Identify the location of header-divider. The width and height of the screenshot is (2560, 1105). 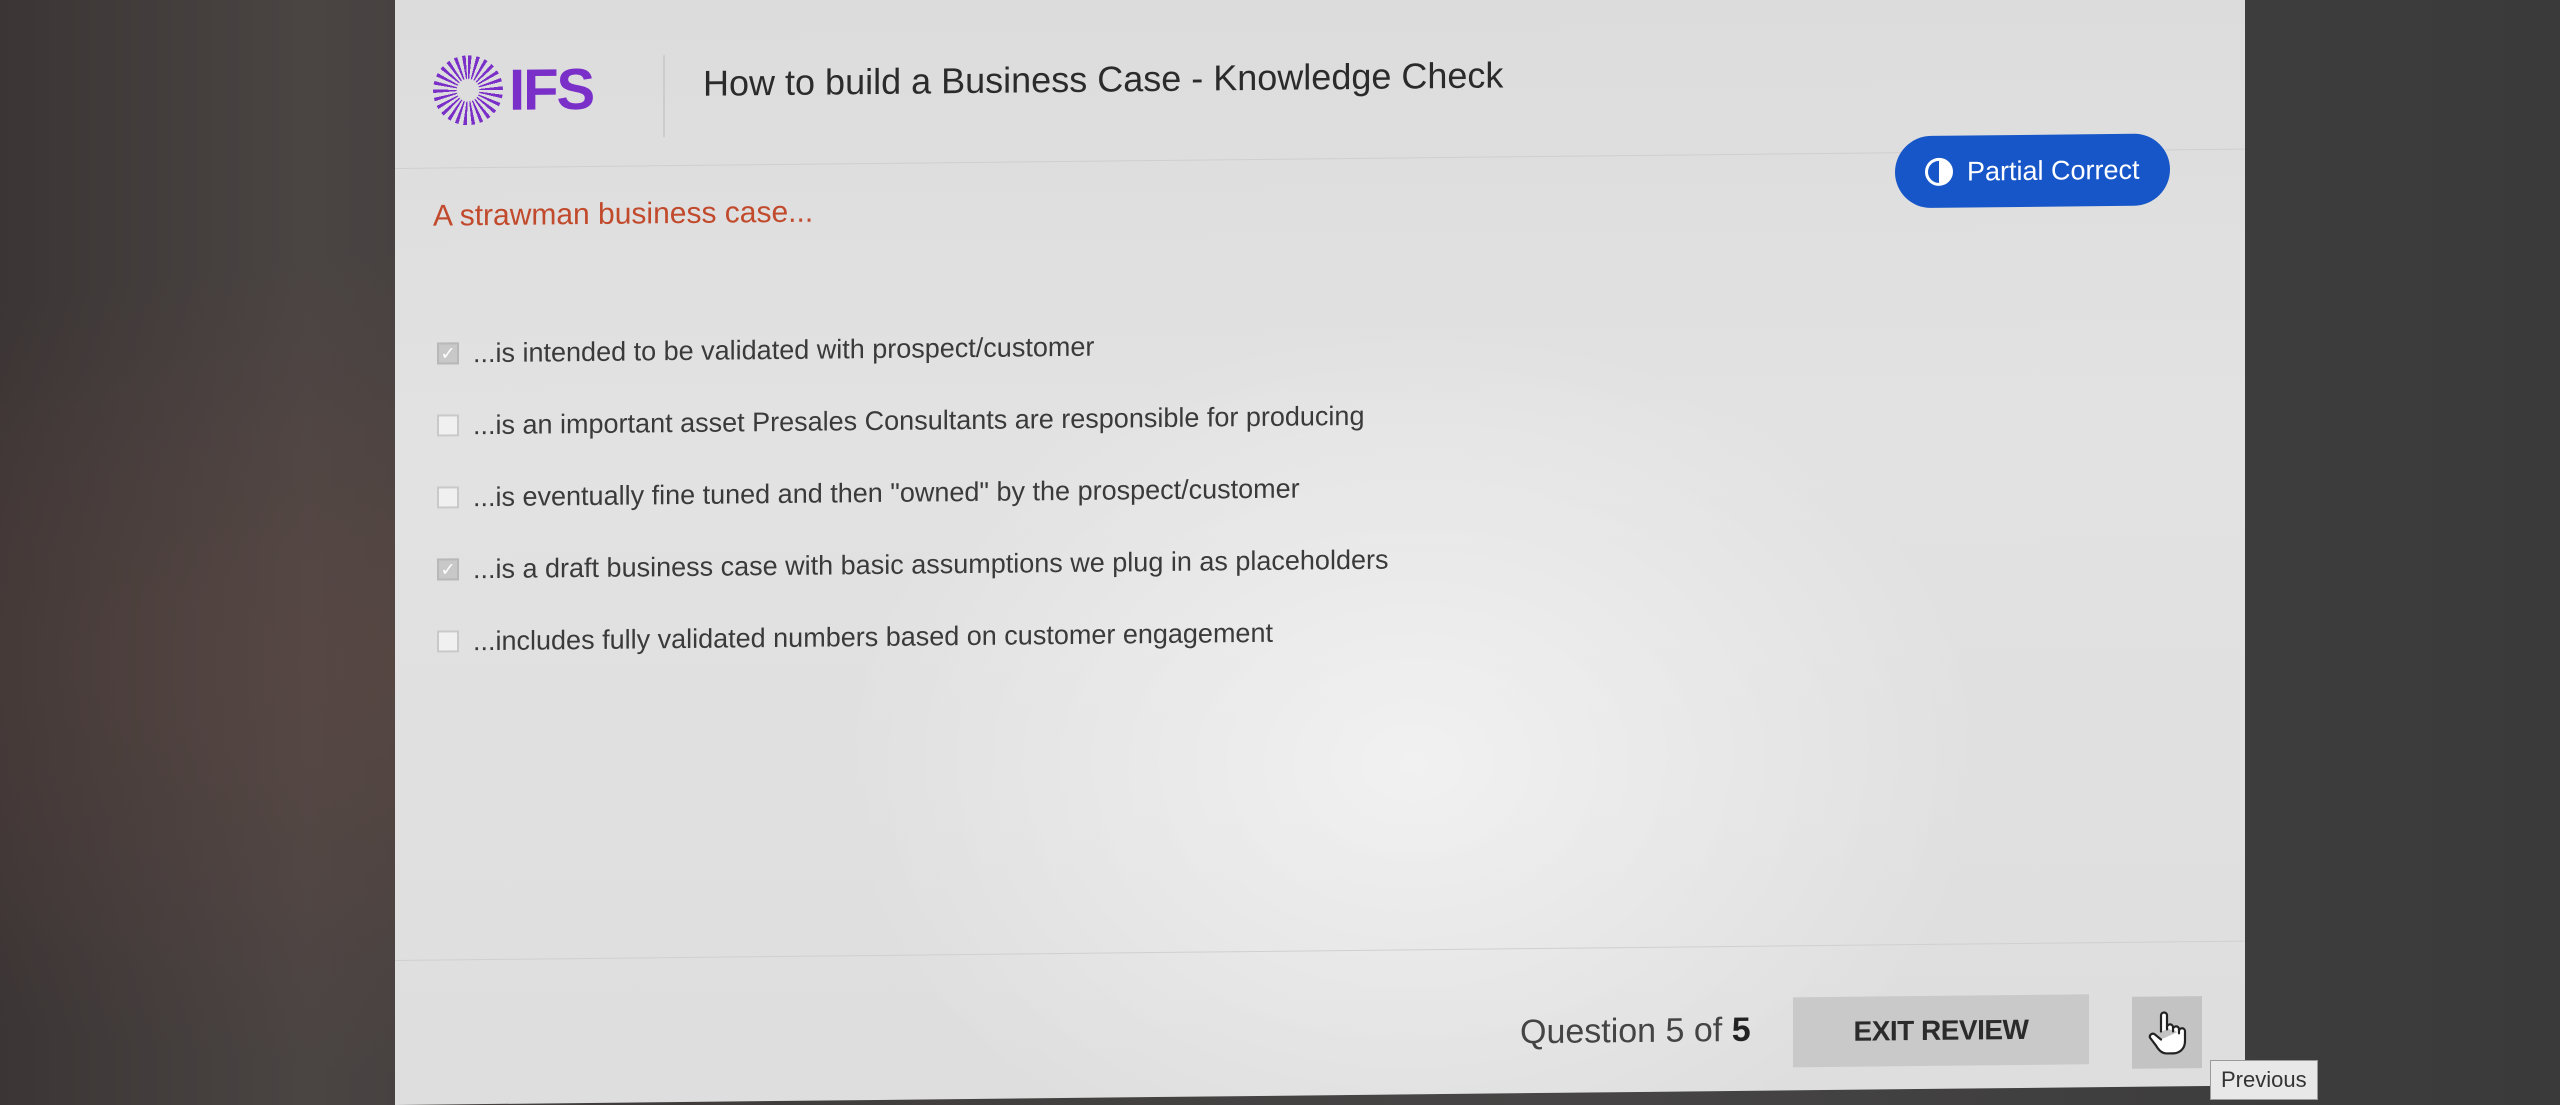
(664, 96).